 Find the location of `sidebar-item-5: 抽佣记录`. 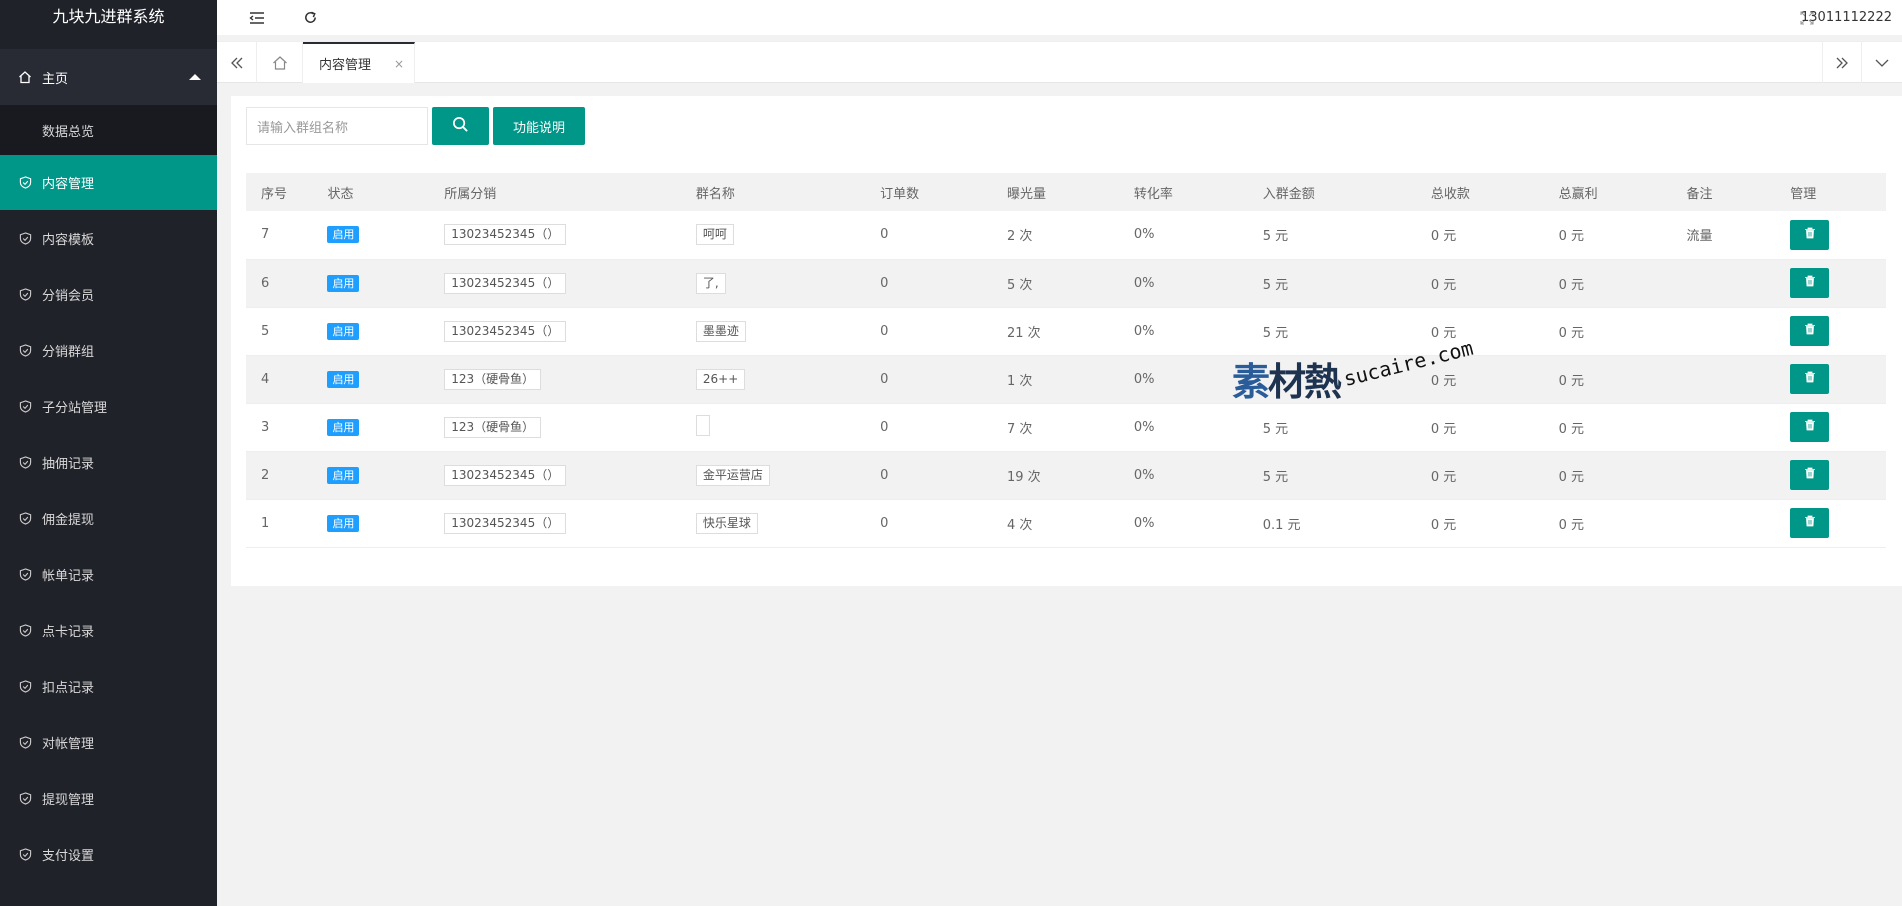

sidebar-item-5: 抽佣记录 is located at coordinates (108, 462).